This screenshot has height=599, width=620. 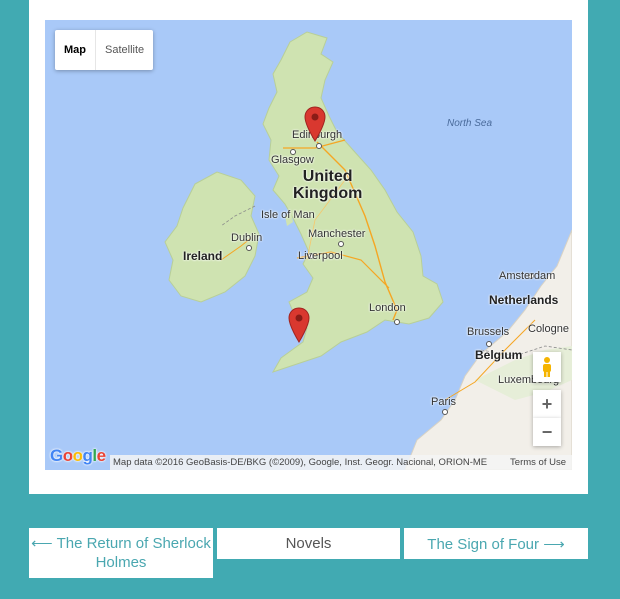 What do you see at coordinates (337, 234) in the screenshot?
I see `map-label-manchester: Manchester` at bounding box center [337, 234].